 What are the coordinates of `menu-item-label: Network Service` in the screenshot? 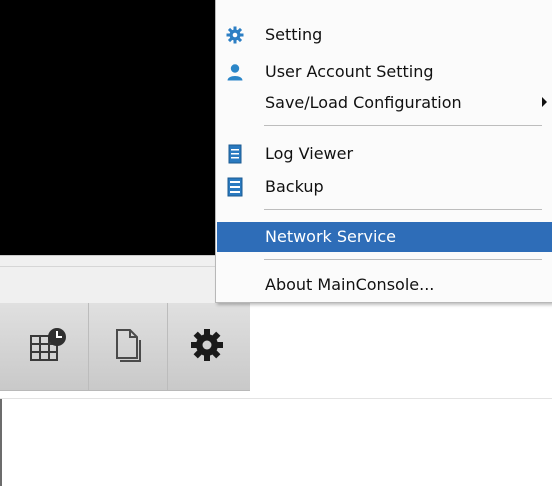 It's located at (331, 236).